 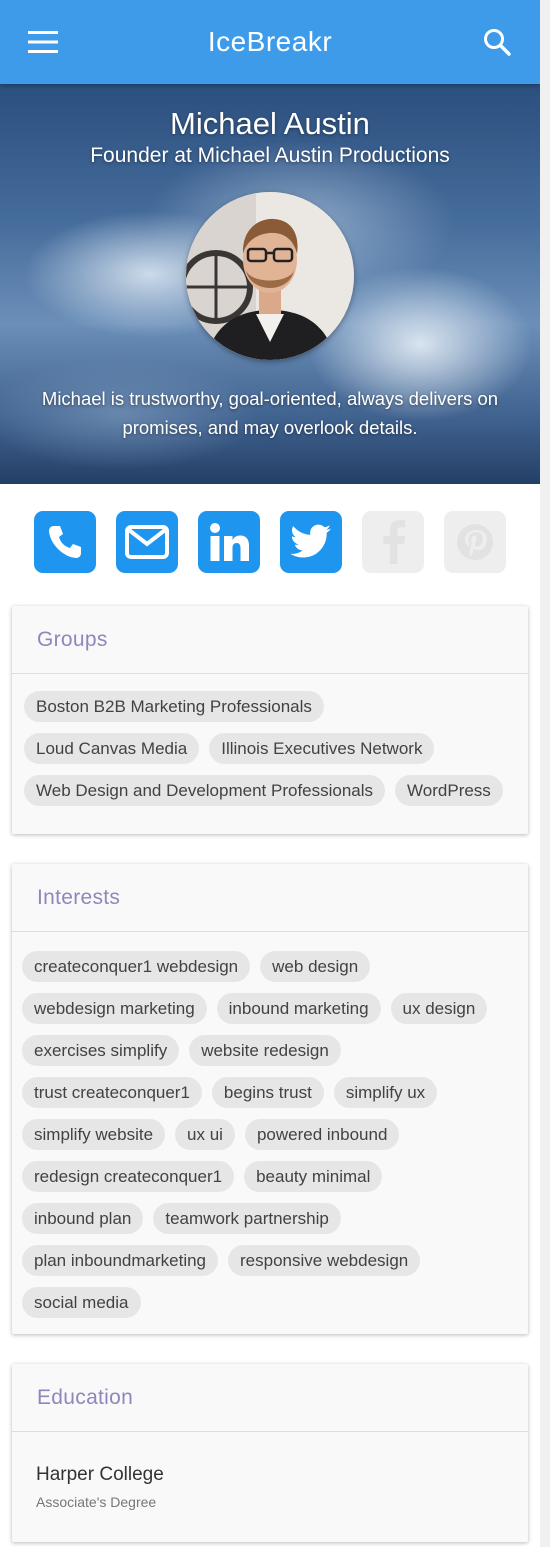 I want to click on linkedin-icon, so click(x=229, y=542).